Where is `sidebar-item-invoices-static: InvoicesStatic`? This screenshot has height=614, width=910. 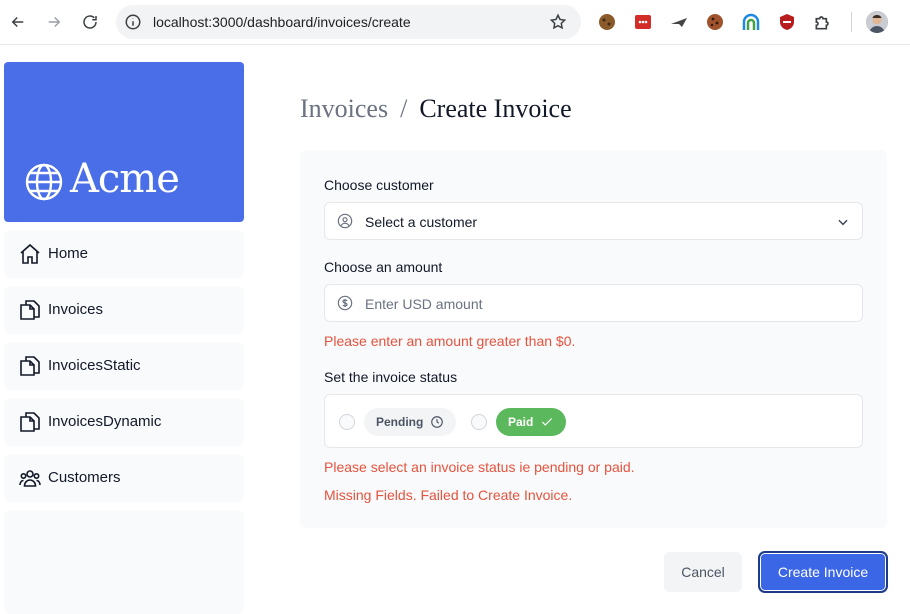
sidebar-item-invoices-static: InvoicesStatic is located at coordinates (124, 366).